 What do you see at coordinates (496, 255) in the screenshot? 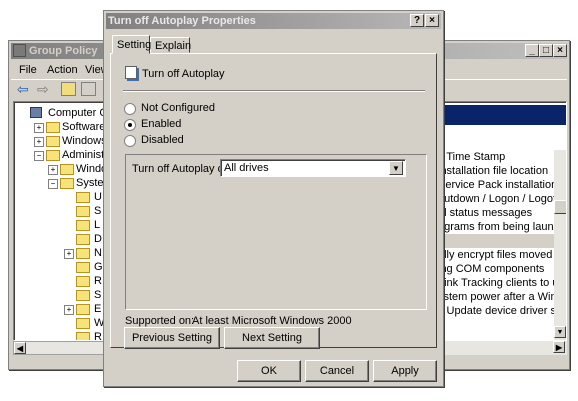
I see `list-item: ally encrypt files moved to` at bounding box center [496, 255].